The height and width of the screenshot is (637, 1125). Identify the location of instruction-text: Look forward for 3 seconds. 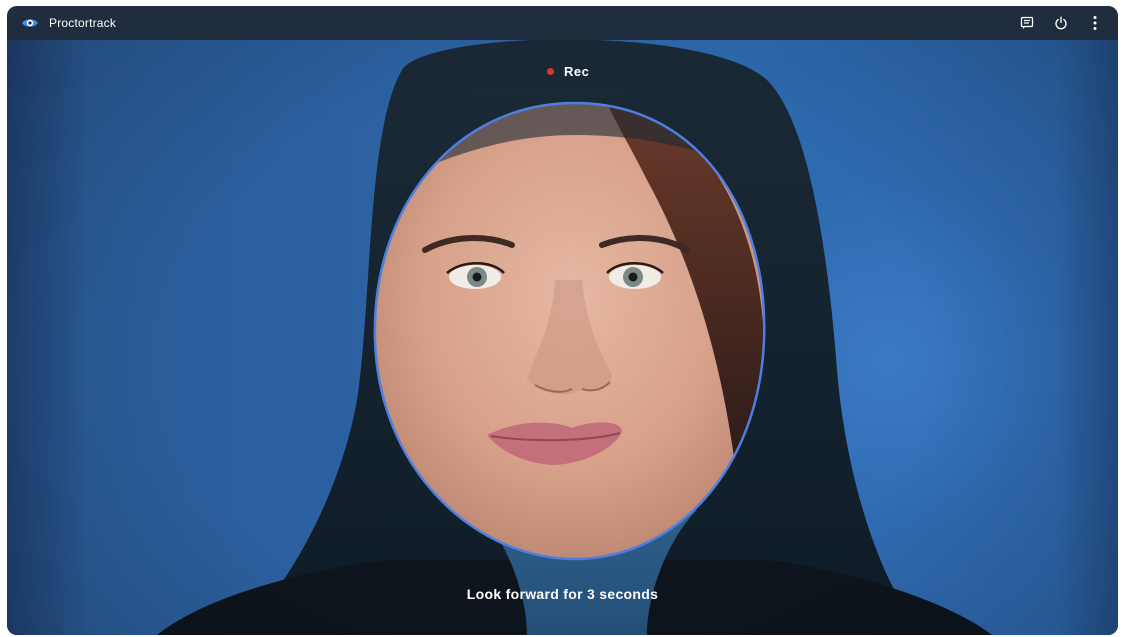
(562, 594).